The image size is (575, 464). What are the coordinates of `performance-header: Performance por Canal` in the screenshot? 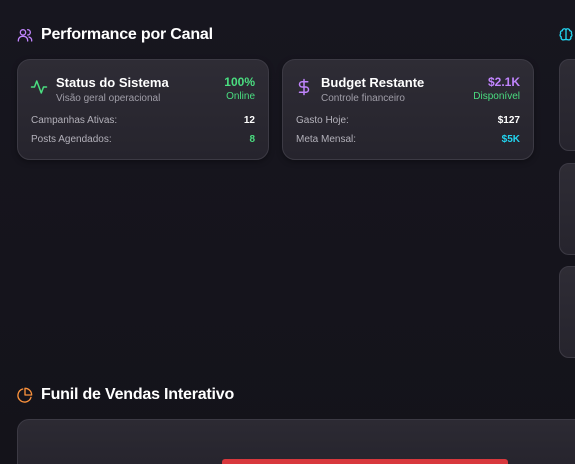 It's located at (115, 35).